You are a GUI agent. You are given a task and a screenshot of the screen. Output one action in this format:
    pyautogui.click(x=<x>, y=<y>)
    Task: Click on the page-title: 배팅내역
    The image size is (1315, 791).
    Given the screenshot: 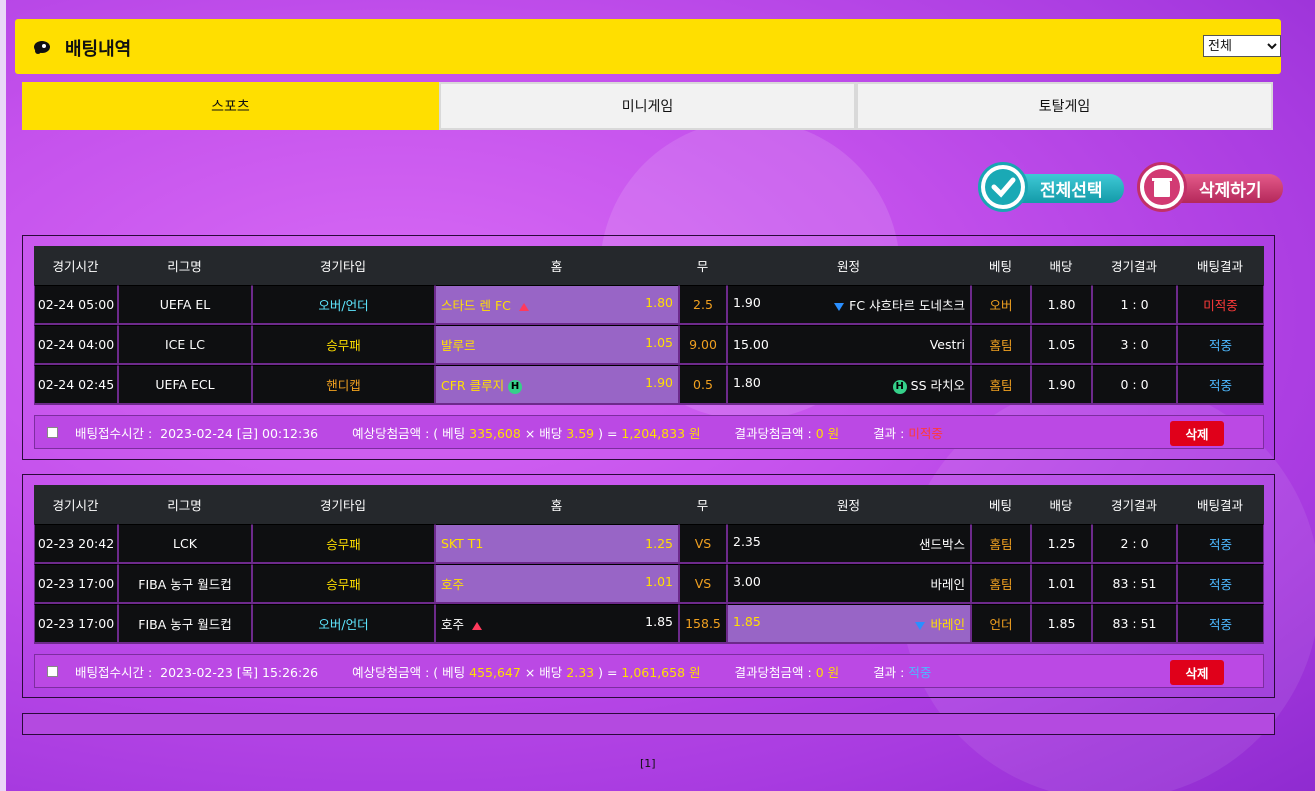 What is the action you would take?
    pyautogui.click(x=98, y=49)
    